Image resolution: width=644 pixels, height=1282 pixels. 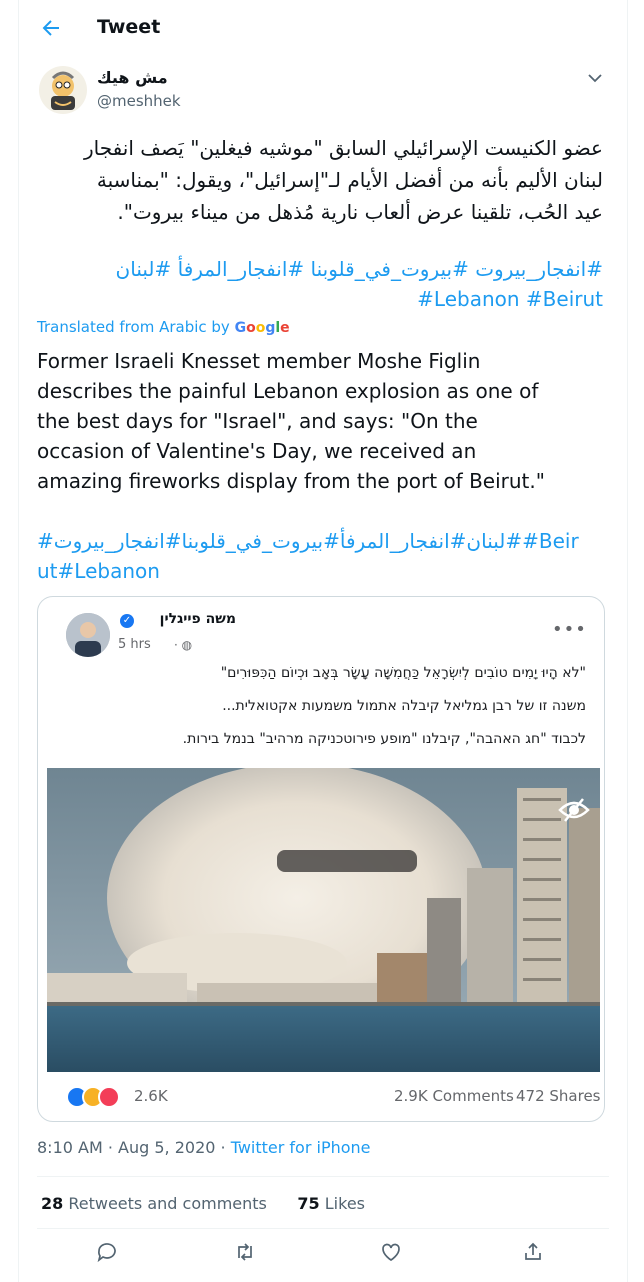 What do you see at coordinates (88, 635) in the screenshot?
I see `fb-avatar` at bounding box center [88, 635].